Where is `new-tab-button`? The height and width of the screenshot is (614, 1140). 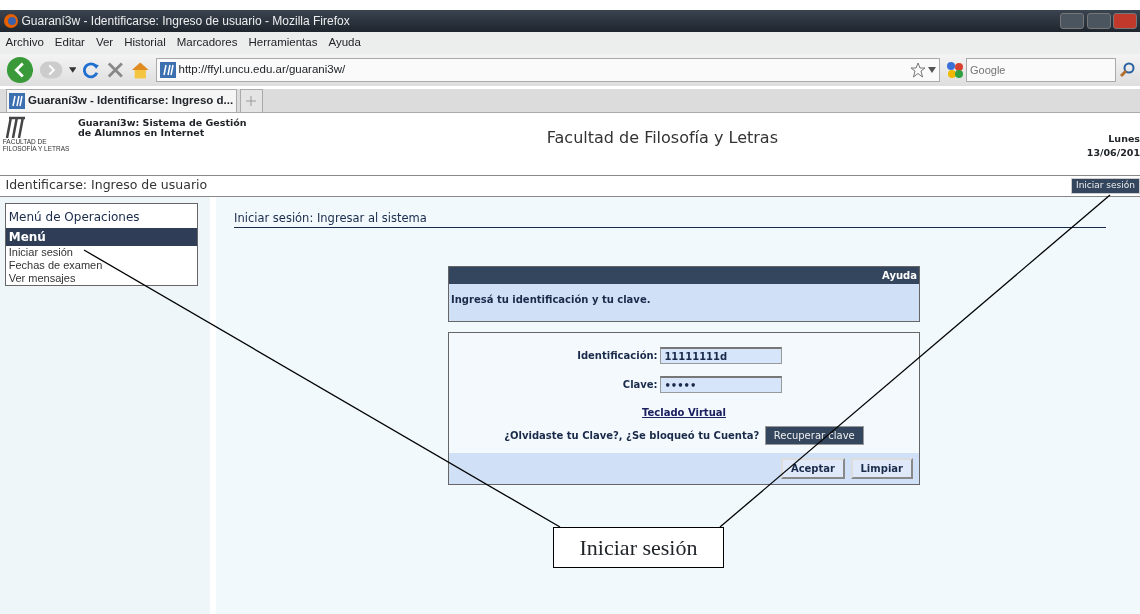
new-tab-button is located at coordinates (251, 100).